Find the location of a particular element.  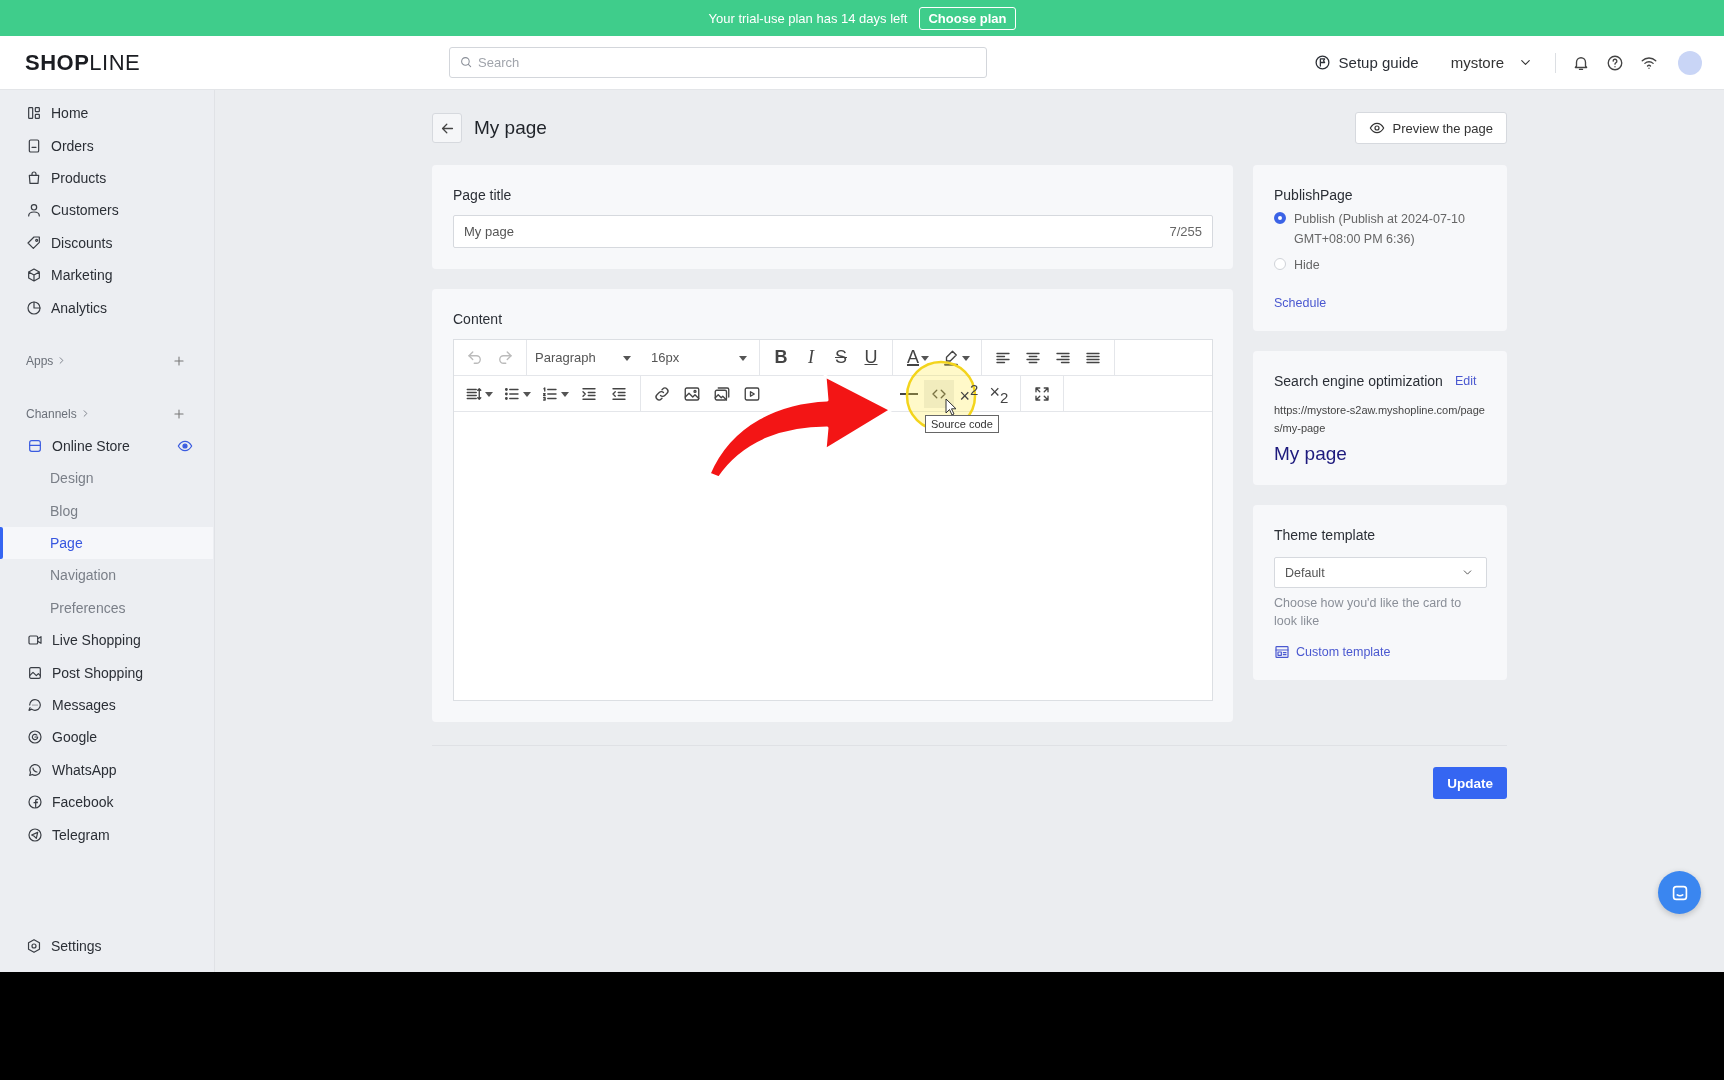

page-heading: My page is located at coordinates (510, 128).